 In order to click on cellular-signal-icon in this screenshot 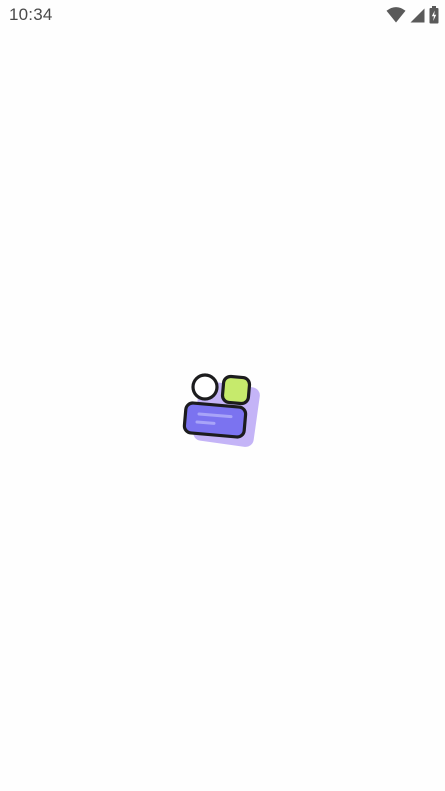, I will do `click(417, 15)`.